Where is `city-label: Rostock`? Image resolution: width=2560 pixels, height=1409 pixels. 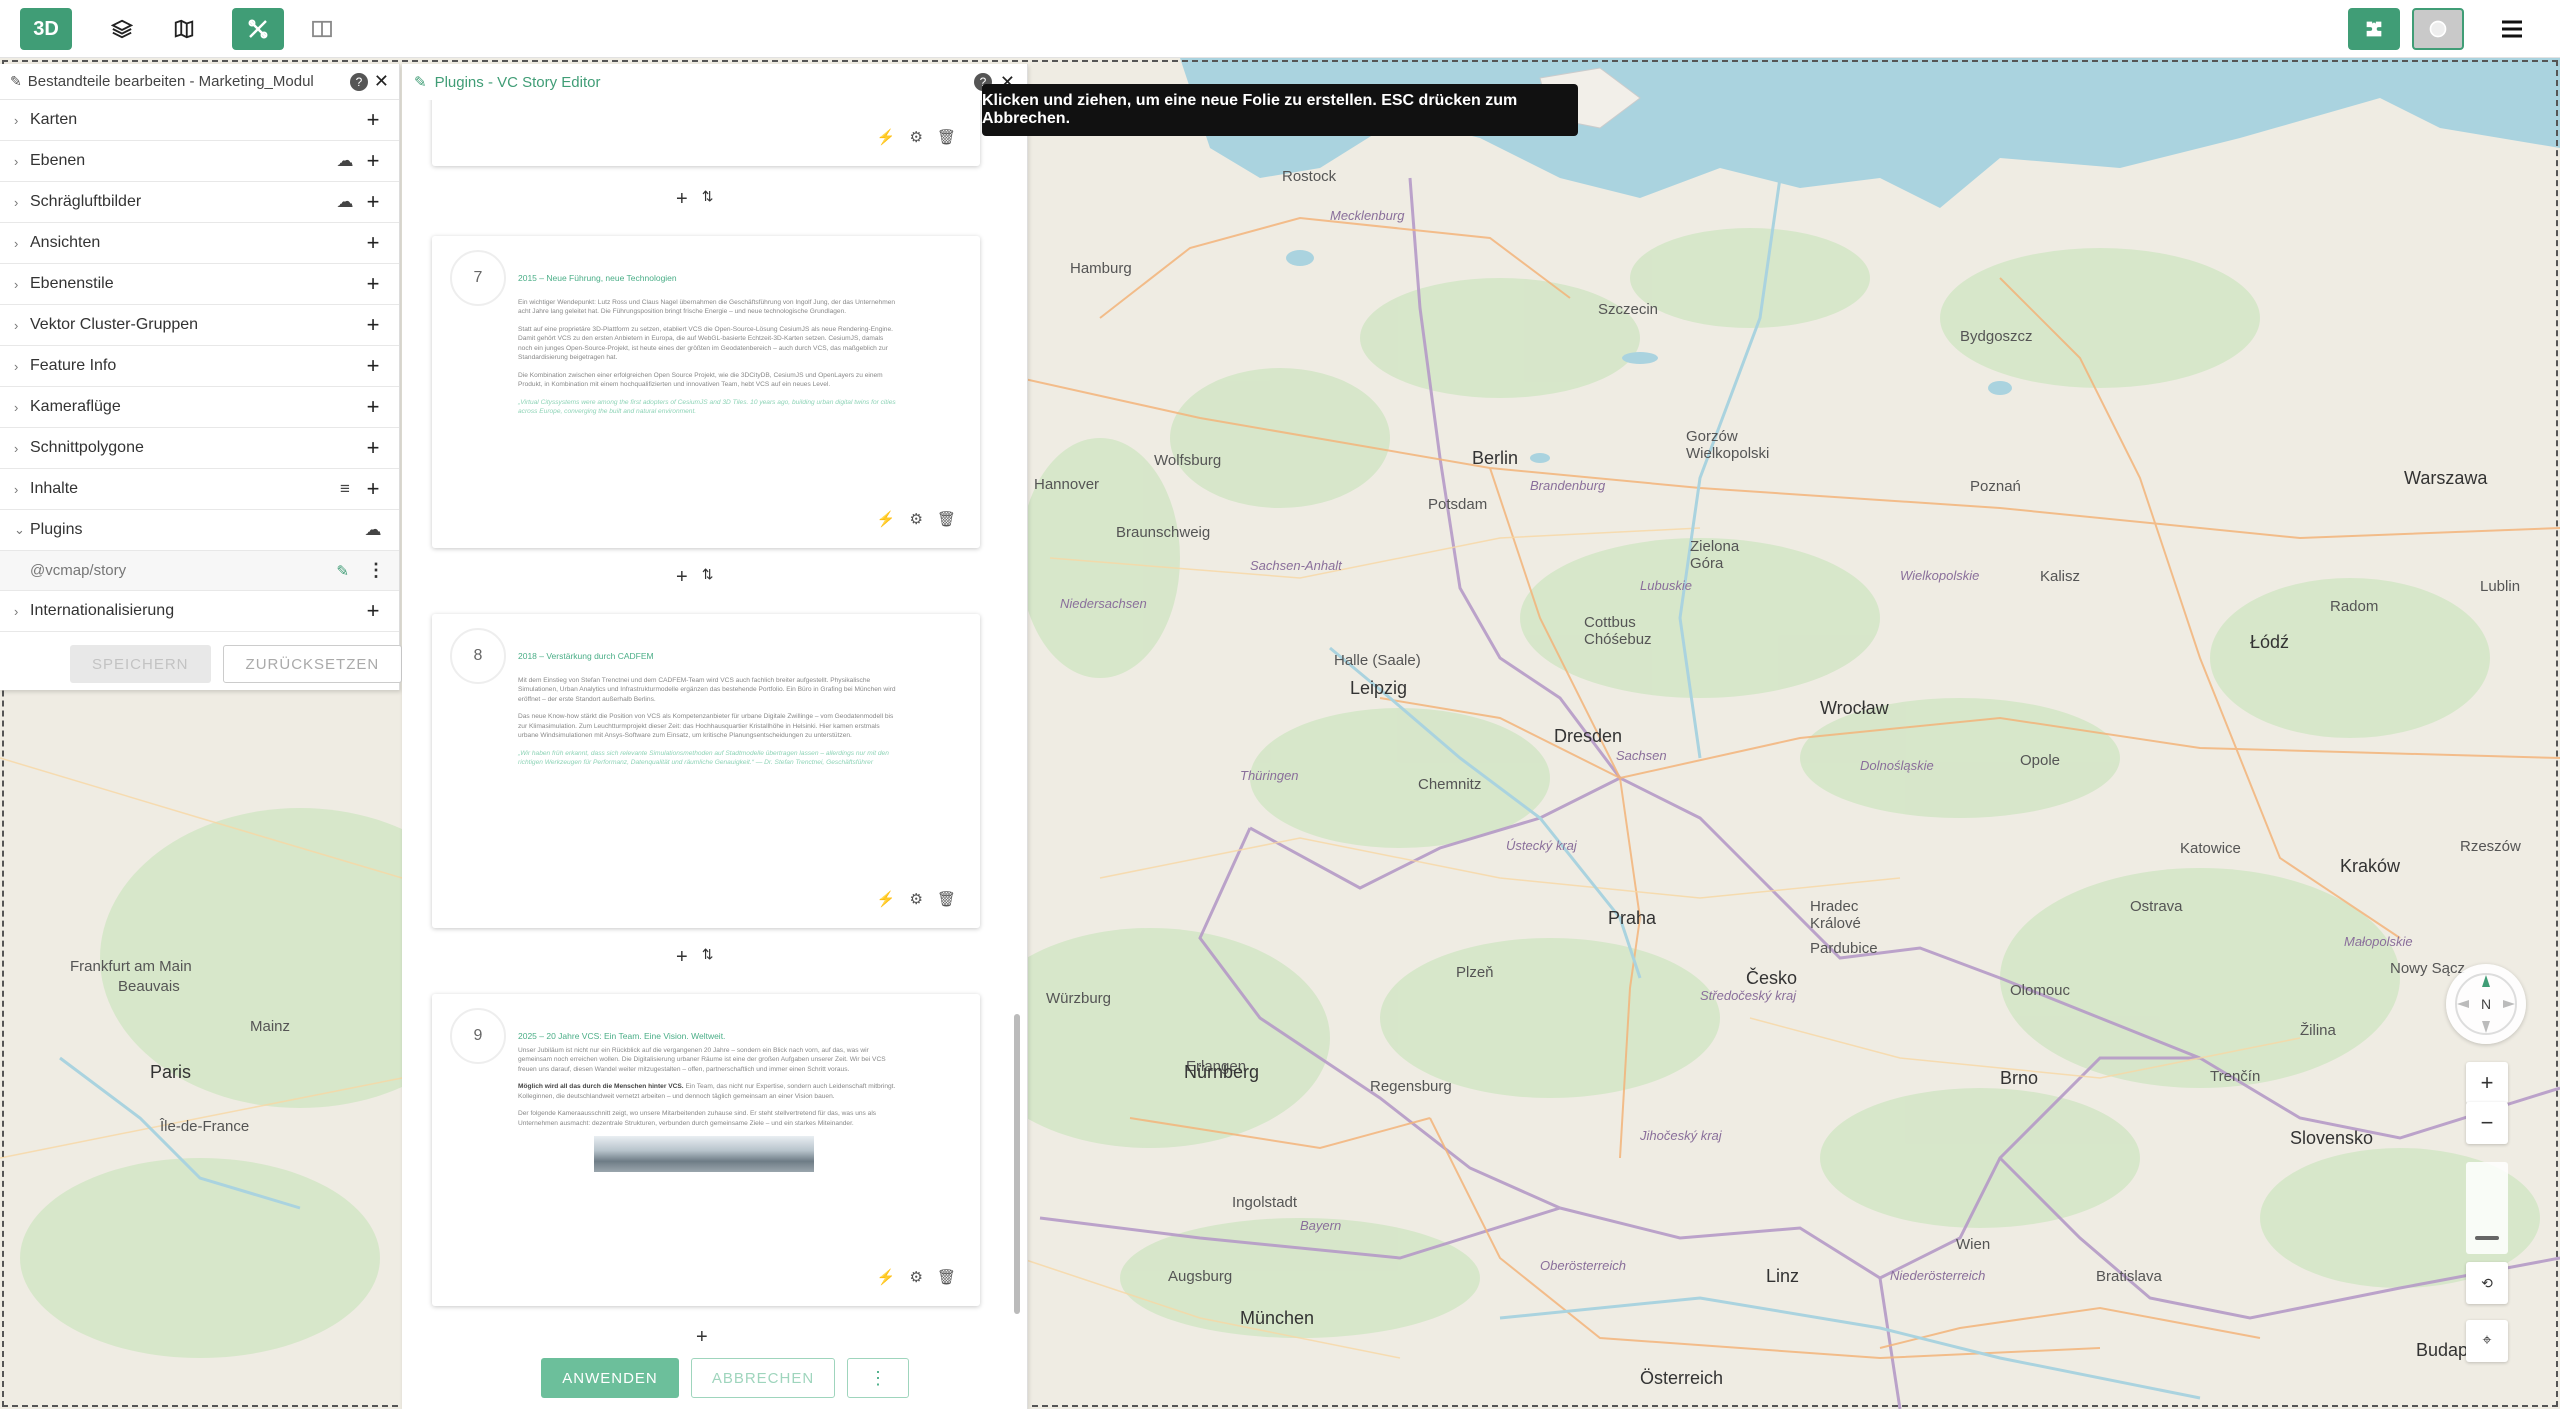
city-label: Rostock is located at coordinates (1309, 176).